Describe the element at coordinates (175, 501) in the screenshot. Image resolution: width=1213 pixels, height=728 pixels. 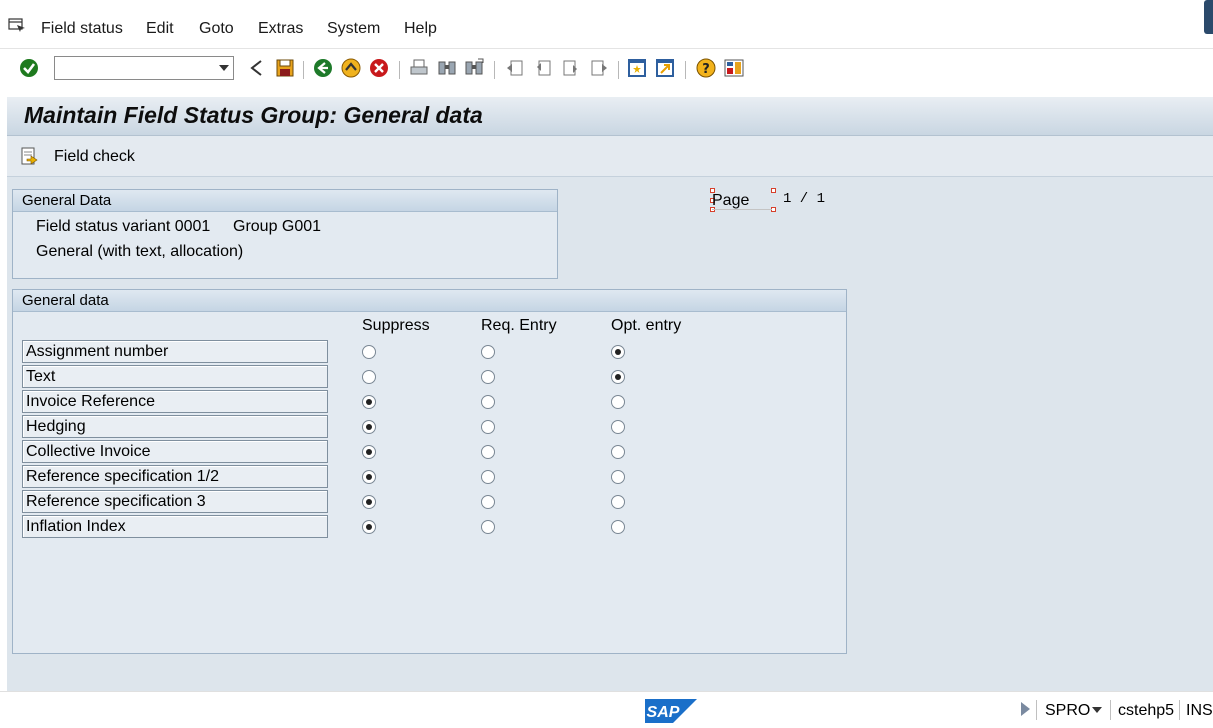
I see `field-label: Reference specification 3` at that location.